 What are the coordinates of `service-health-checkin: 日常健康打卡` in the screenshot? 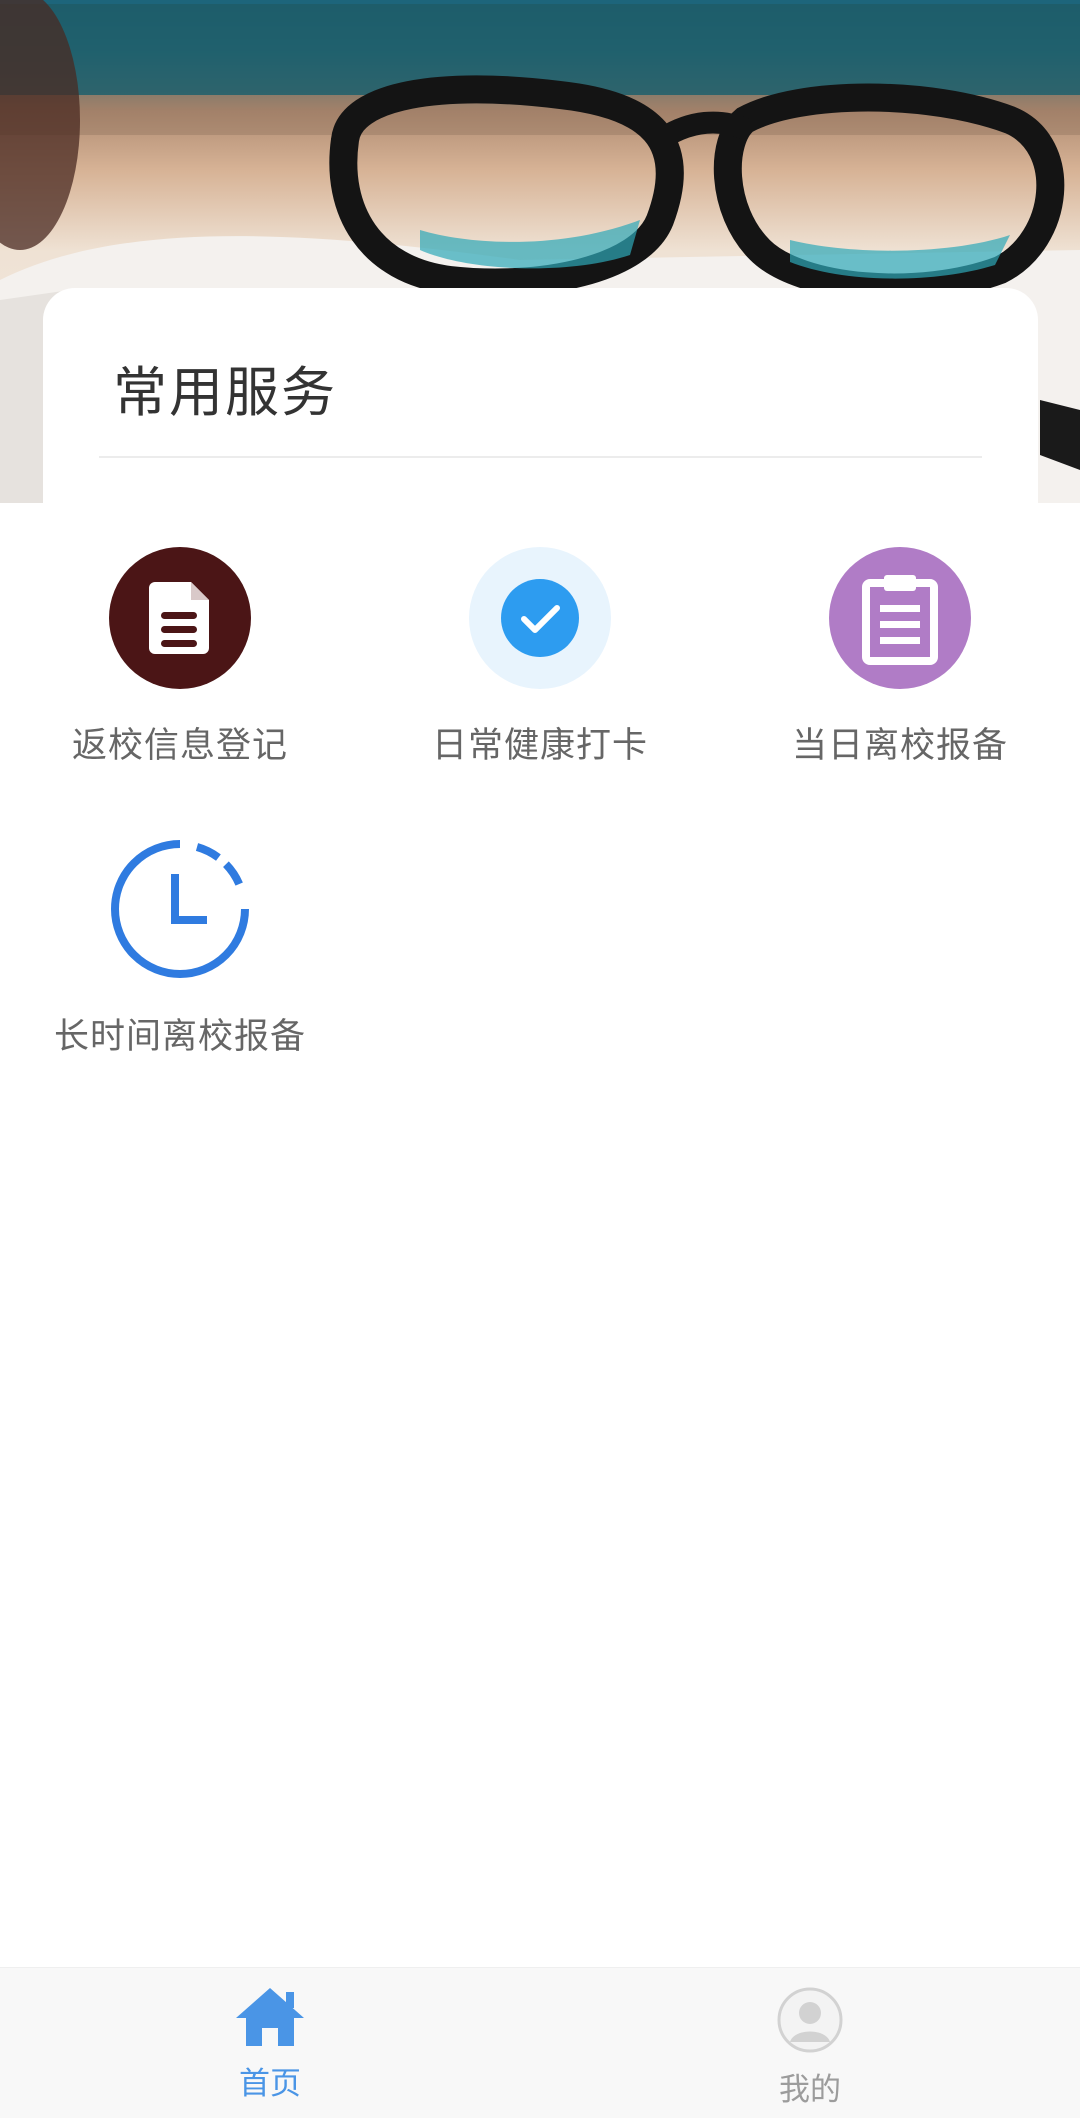 It's located at (540, 657).